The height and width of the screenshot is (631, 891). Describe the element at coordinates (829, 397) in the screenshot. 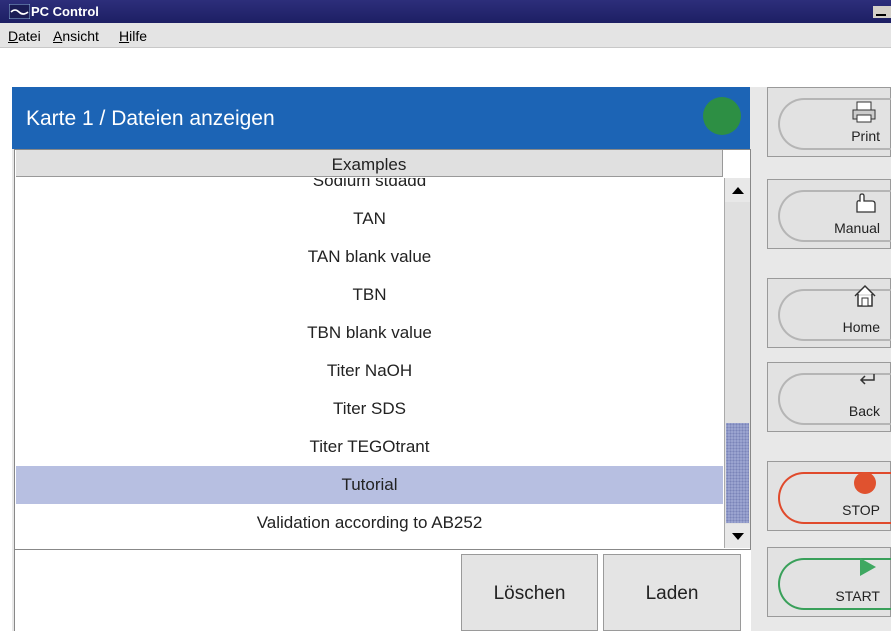

I see `back-button: Back` at that location.